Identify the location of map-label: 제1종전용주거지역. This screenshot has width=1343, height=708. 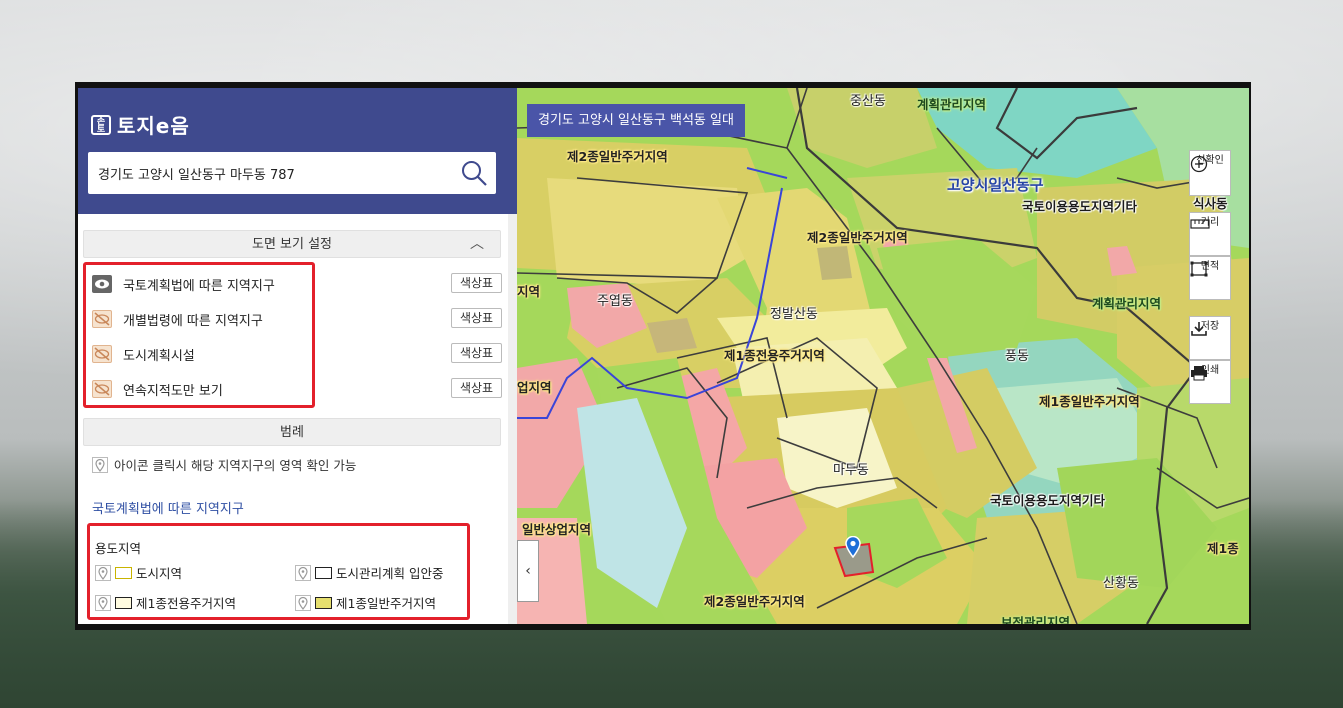
(774, 355).